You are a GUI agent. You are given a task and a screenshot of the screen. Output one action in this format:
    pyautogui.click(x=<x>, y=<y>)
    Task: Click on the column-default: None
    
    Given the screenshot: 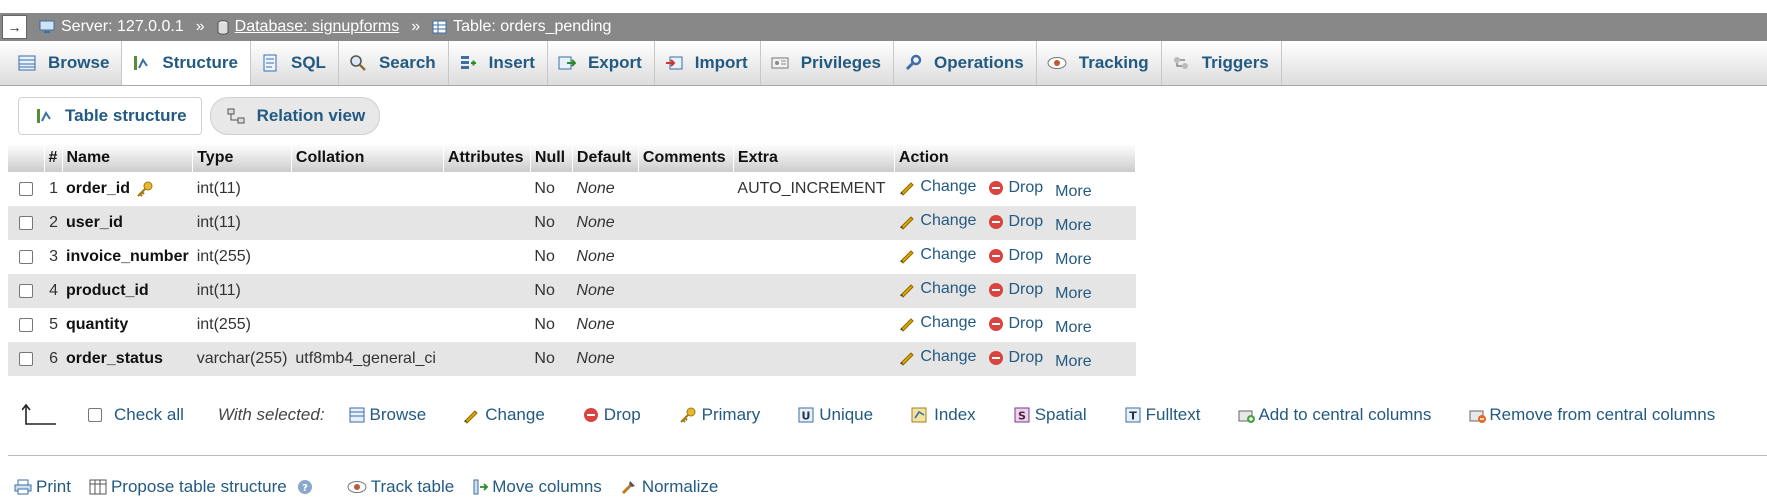 What is the action you would take?
    pyautogui.click(x=605, y=223)
    